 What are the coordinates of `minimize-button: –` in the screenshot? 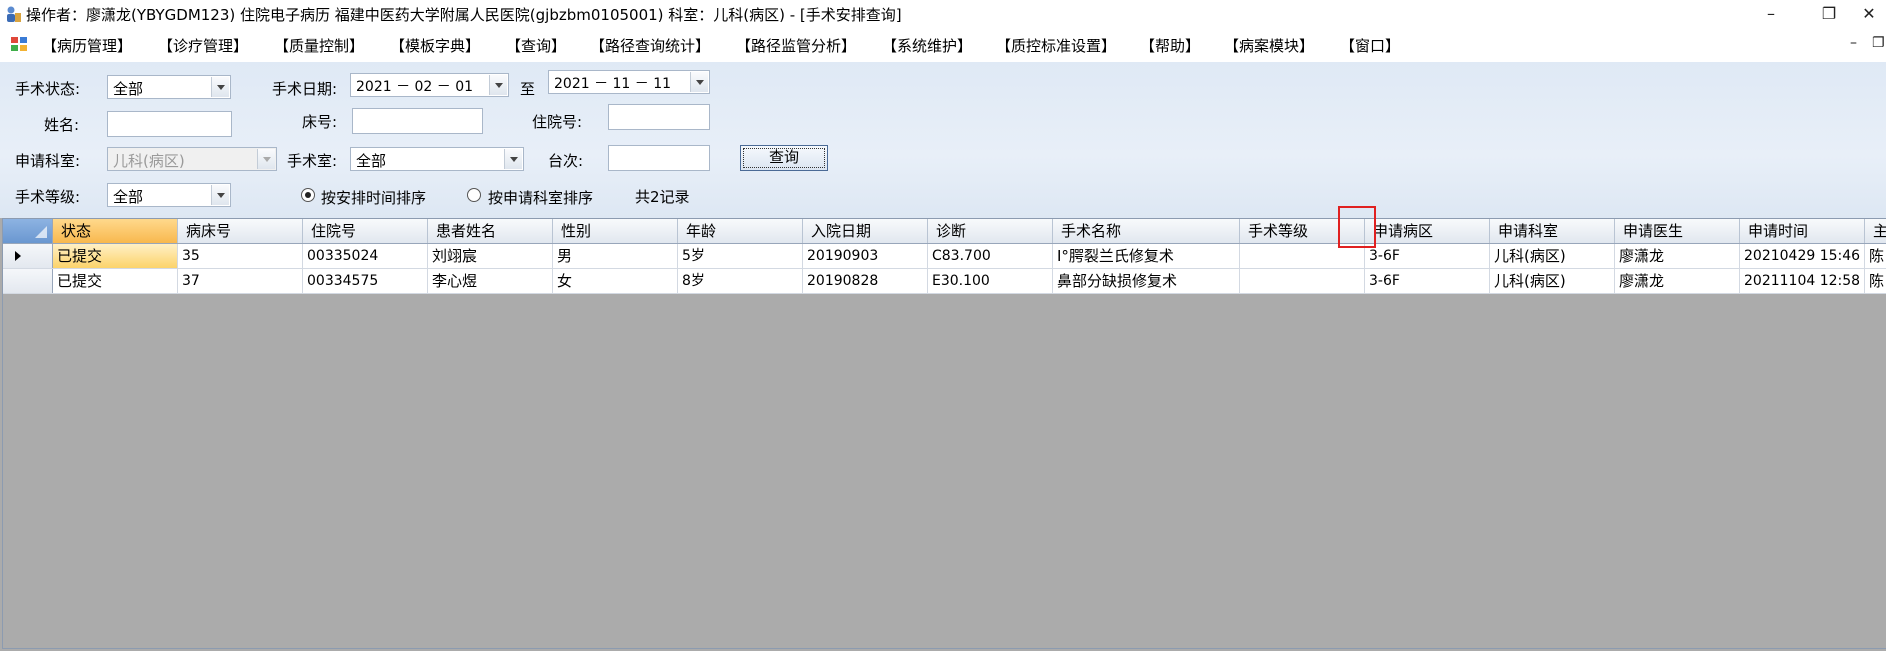 It's located at (1771, 14).